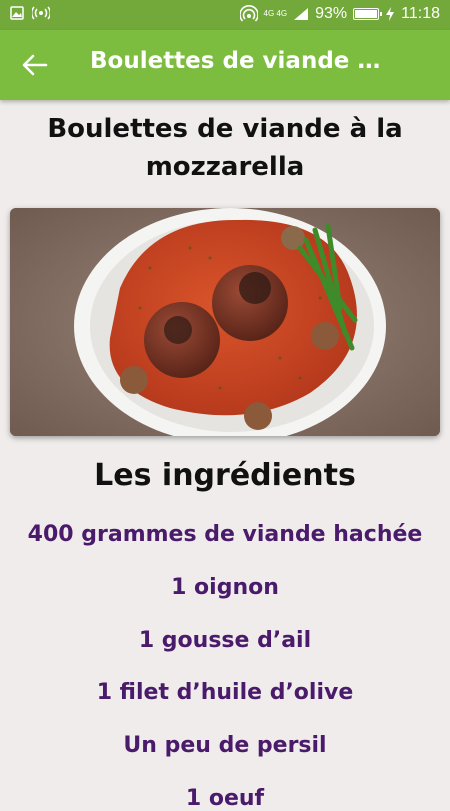  Describe the element at coordinates (35, 65) in the screenshot. I see `back-arrow-icon` at that location.